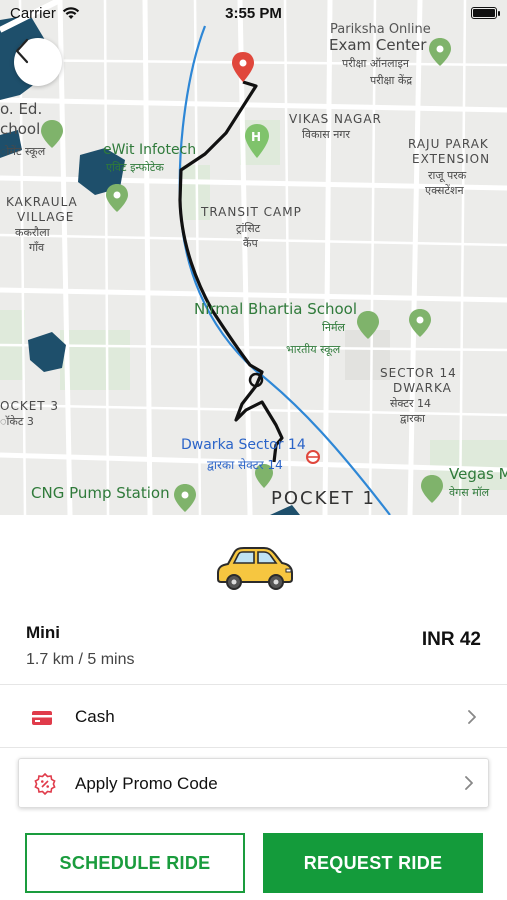  Describe the element at coordinates (245, 465) in the screenshot. I see `map-label-dwarka-metro-hi: द्वारका सेक्टर 14` at that location.